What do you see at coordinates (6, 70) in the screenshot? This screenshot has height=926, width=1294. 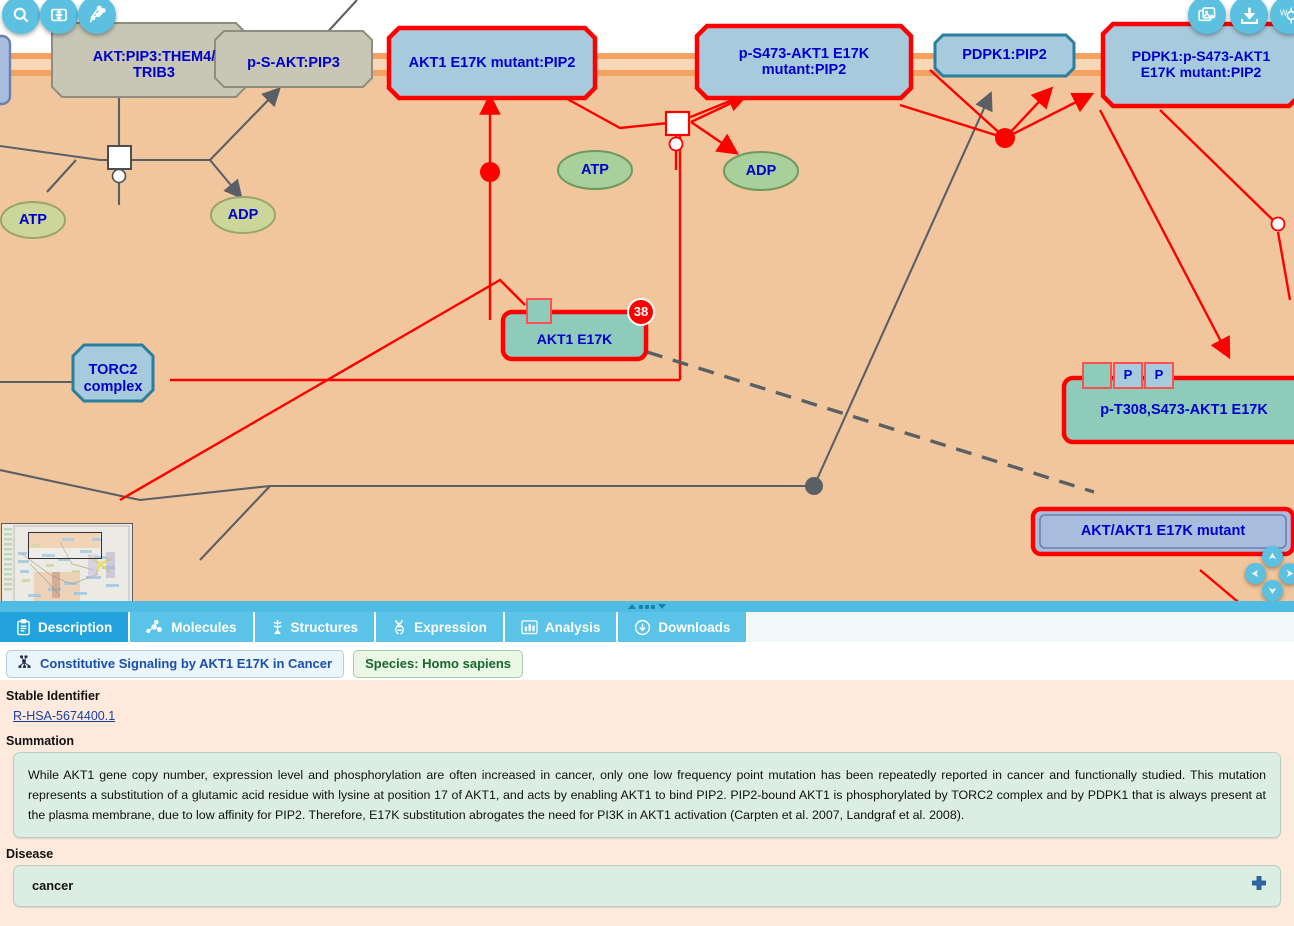 I see `node-partial-left-edge` at bounding box center [6, 70].